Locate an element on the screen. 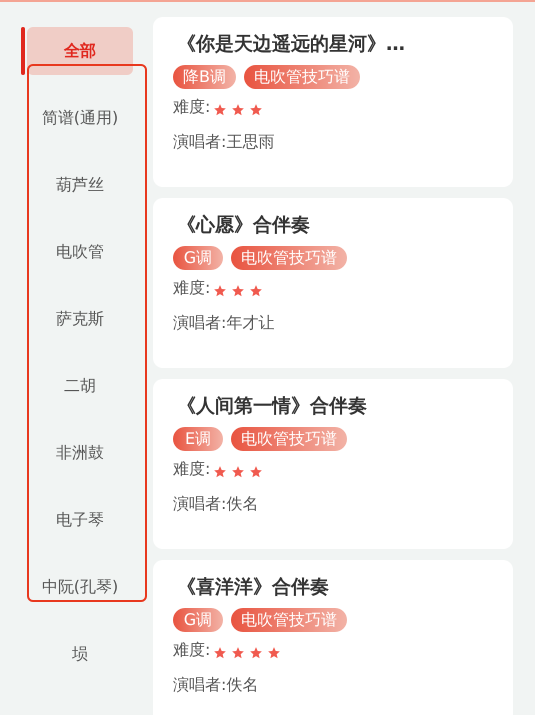  score-tag: E调 is located at coordinates (198, 439).